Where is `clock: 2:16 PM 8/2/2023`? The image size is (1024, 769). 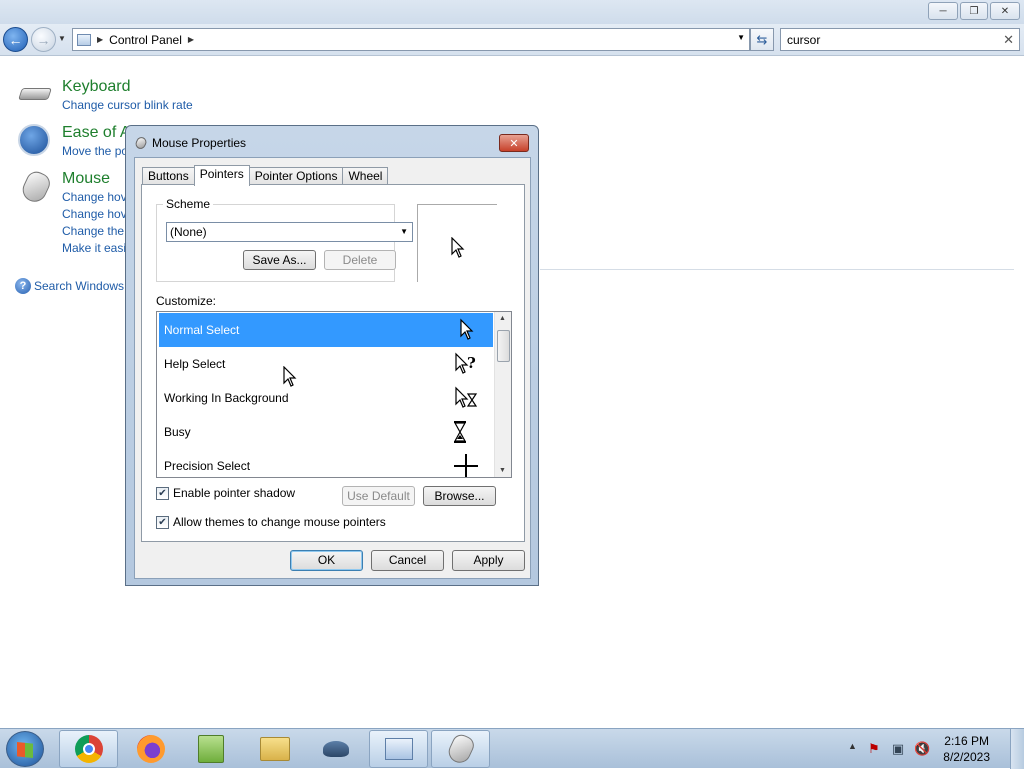
clock: 2:16 PM 8/2/2023 is located at coordinates (966, 749).